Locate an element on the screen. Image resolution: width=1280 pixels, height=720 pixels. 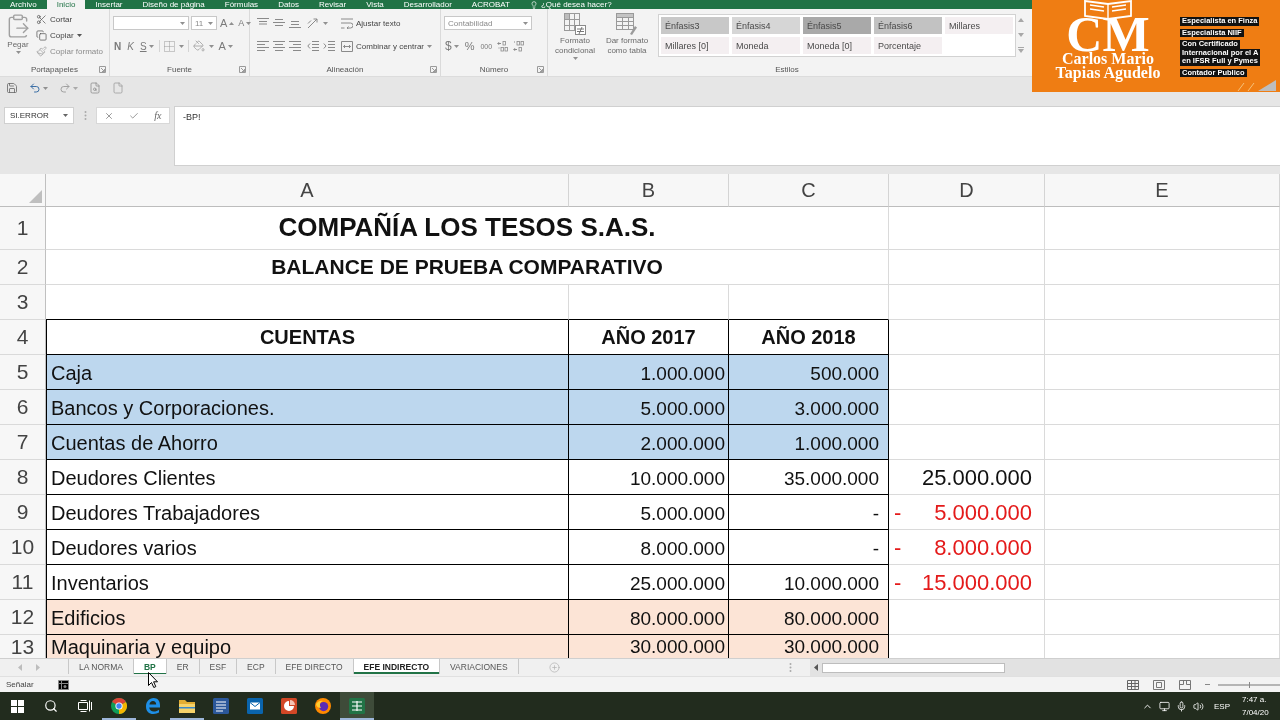
italic-button: K is located at coordinates (130, 46).